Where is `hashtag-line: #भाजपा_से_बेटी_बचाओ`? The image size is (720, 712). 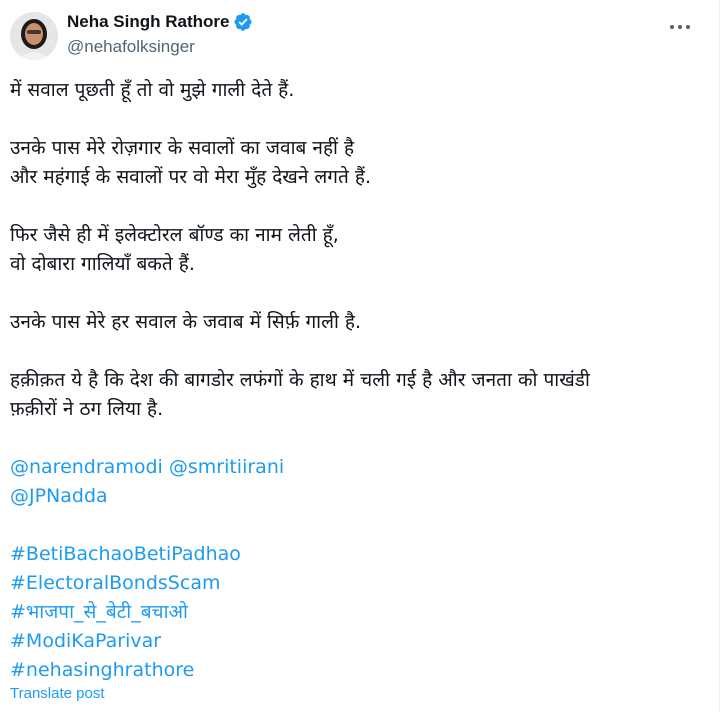
hashtag-line: #भाजपा_से_बेटी_बचाओ is located at coordinates (355, 612).